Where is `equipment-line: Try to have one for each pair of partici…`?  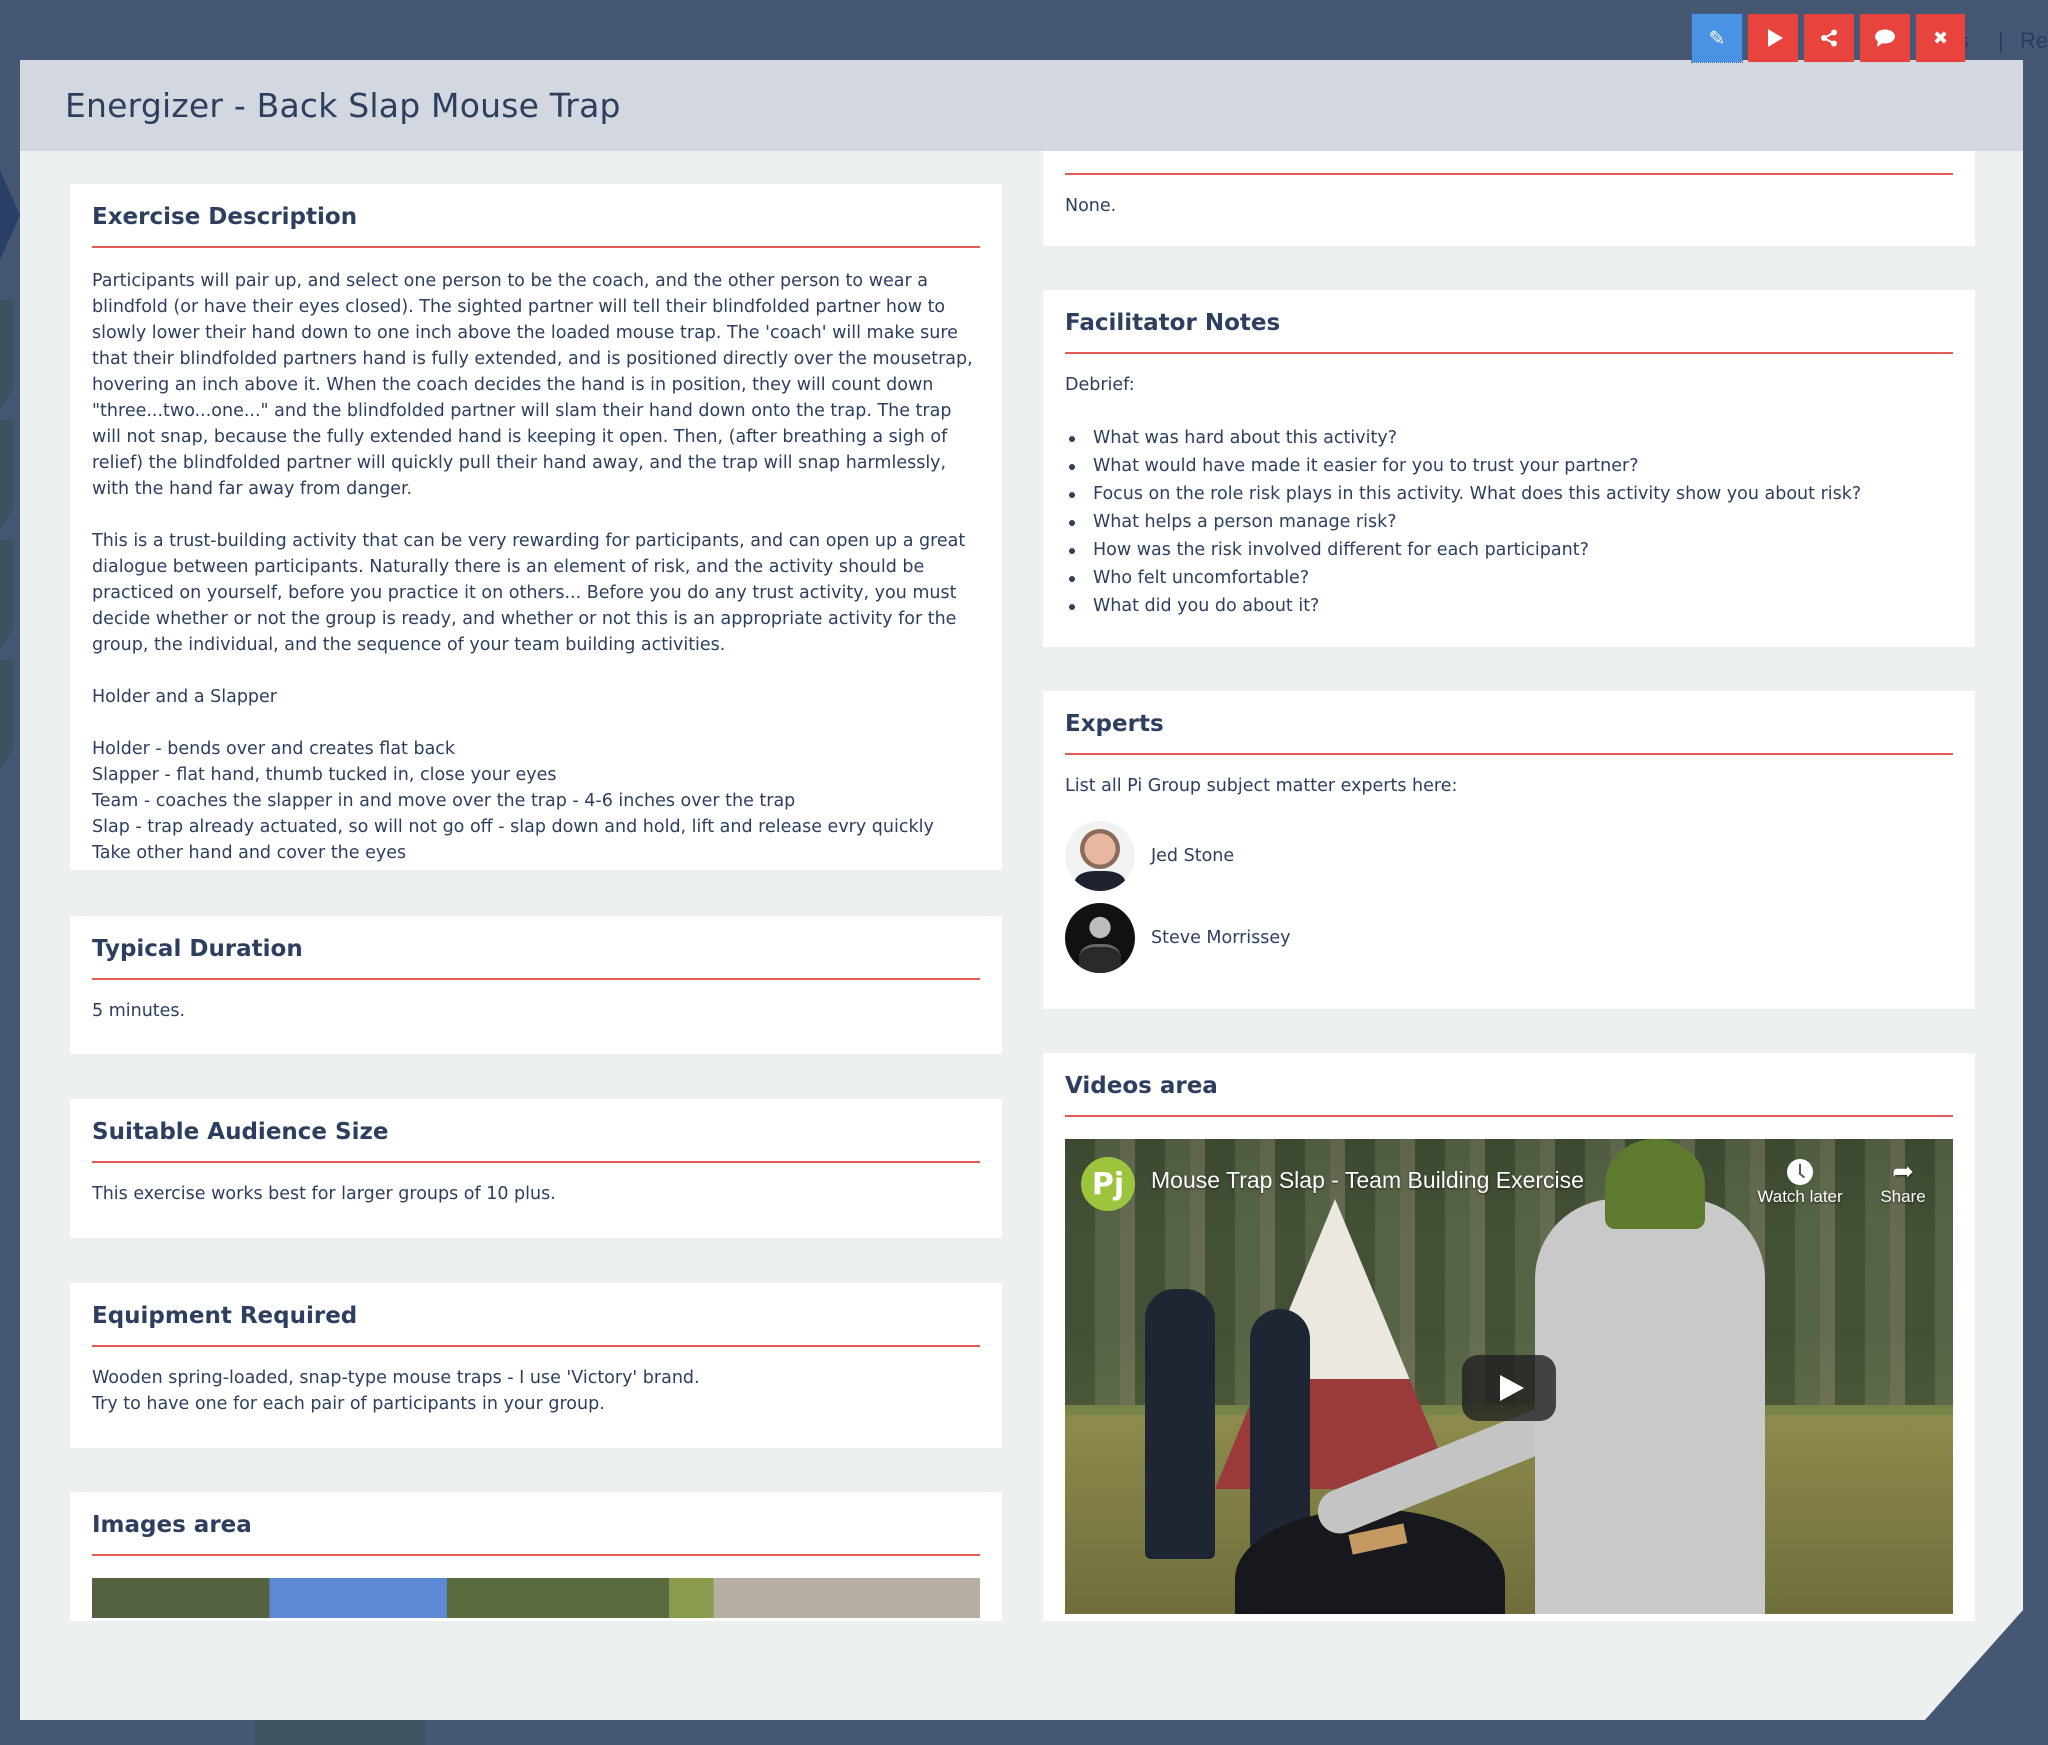 equipment-line: Try to have one for each pair of partici… is located at coordinates (348, 1404).